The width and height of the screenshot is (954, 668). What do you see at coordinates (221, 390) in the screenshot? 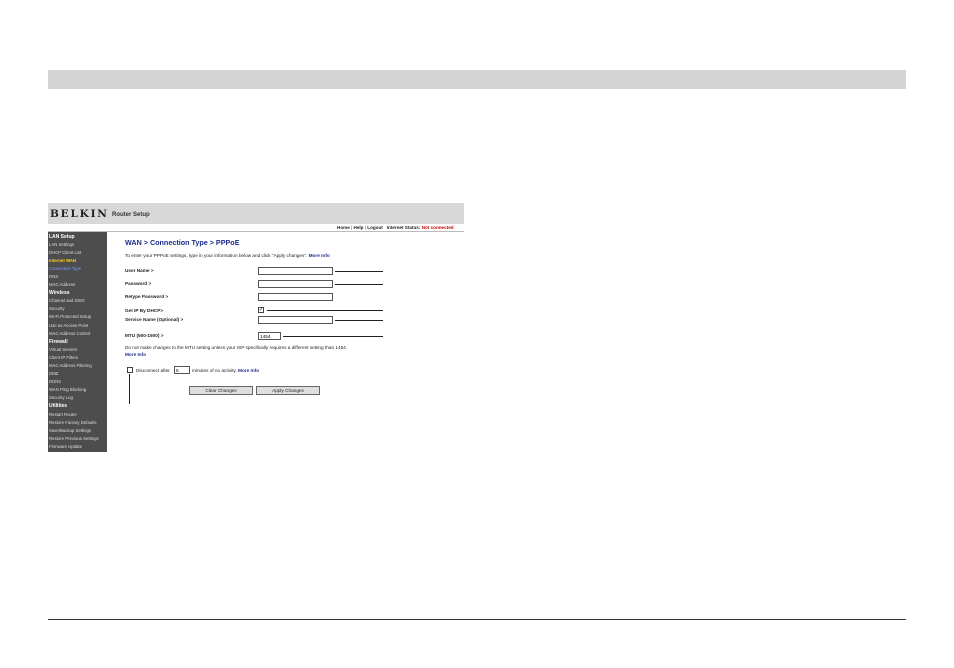
I see `clear-changes-button: Clear Changes` at bounding box center [221, 390].